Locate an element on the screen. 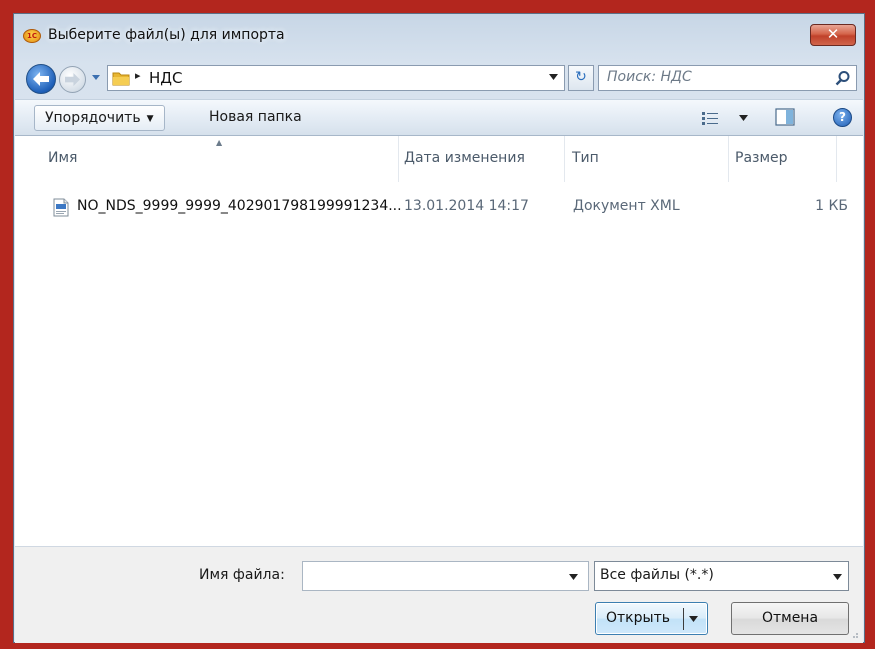 The width and height of the screenshot is (875, 649). back-button is located at coordinates (41, 79).